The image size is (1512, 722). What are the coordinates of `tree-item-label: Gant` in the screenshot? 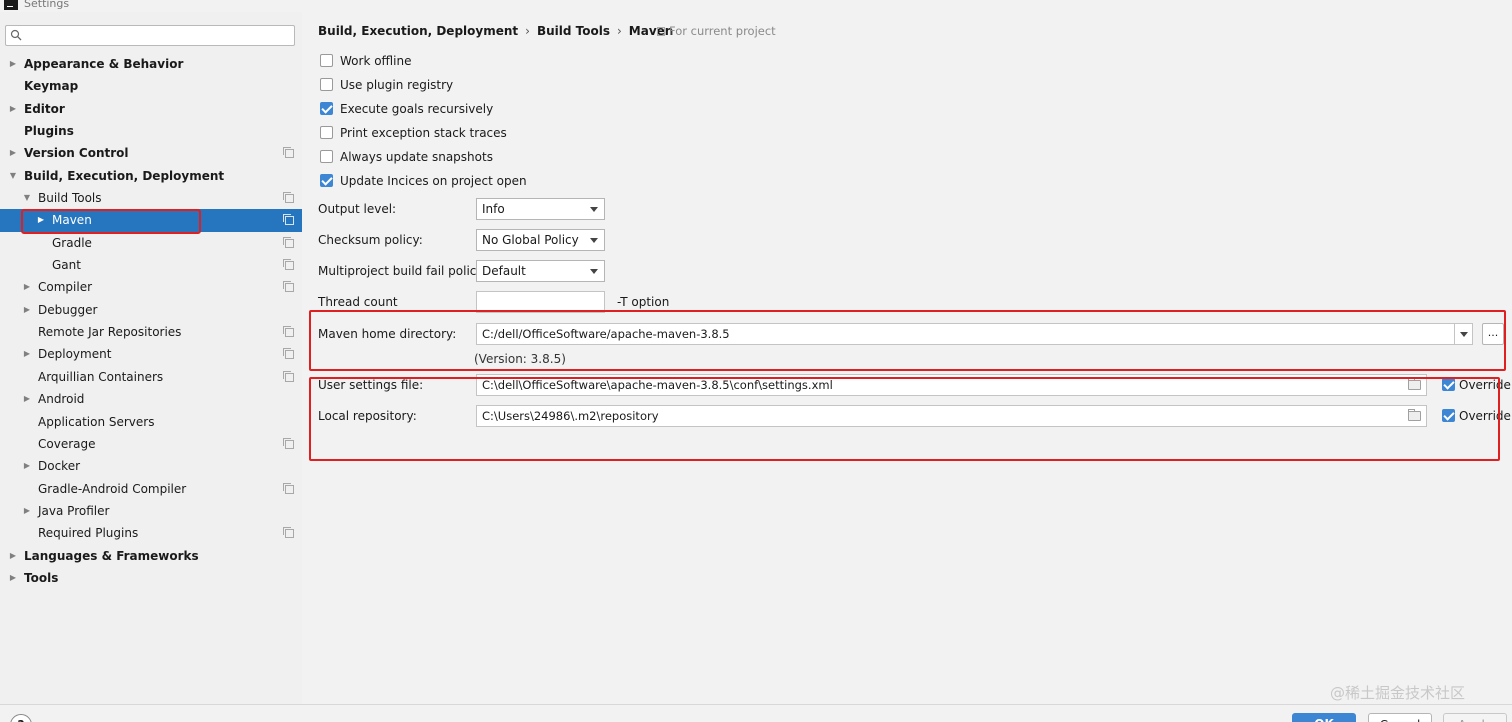 It's located at (66, 265).